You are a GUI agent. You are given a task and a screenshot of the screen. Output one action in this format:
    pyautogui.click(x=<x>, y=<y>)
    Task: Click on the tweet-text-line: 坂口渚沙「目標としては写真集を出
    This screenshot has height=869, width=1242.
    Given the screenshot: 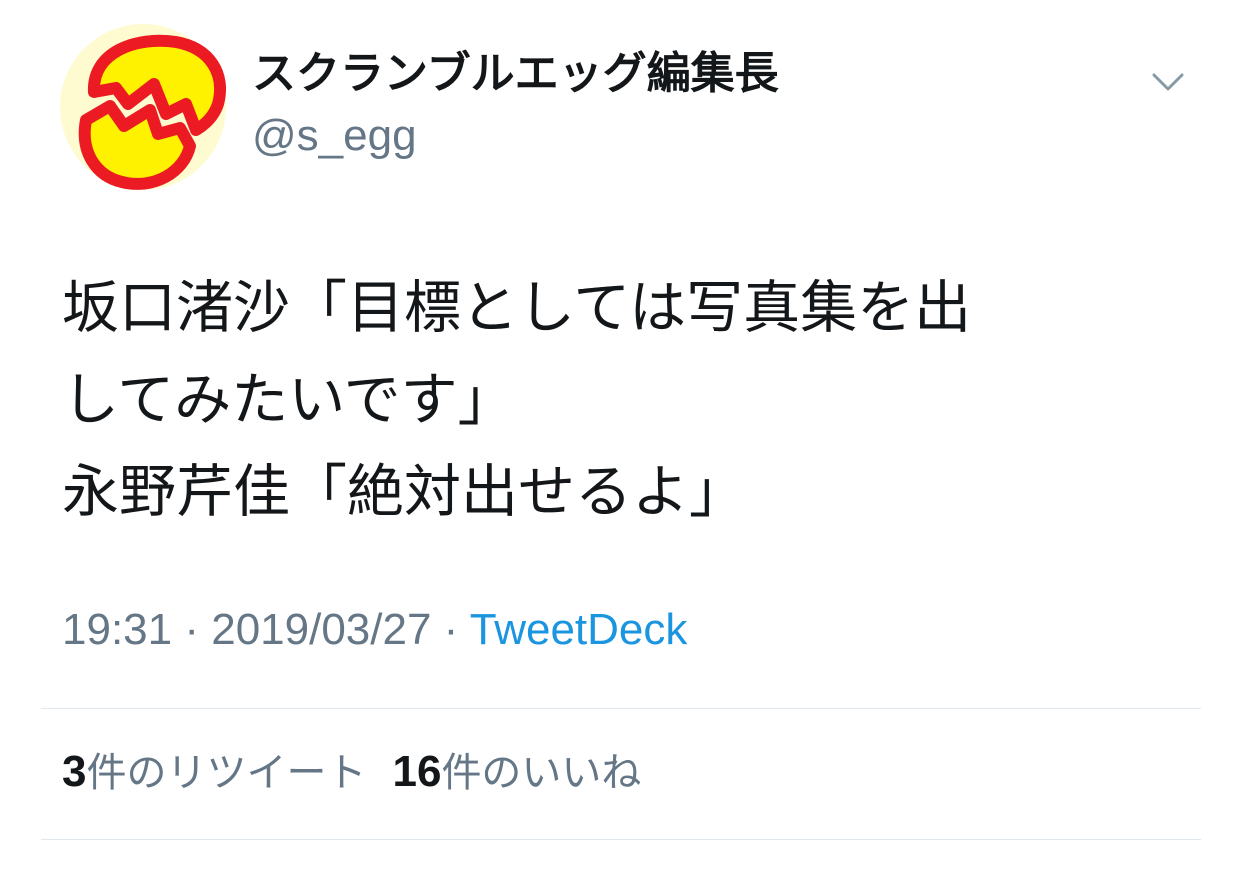 What is the action you would take?
    pyautogui.click(x=517, y=308)
    